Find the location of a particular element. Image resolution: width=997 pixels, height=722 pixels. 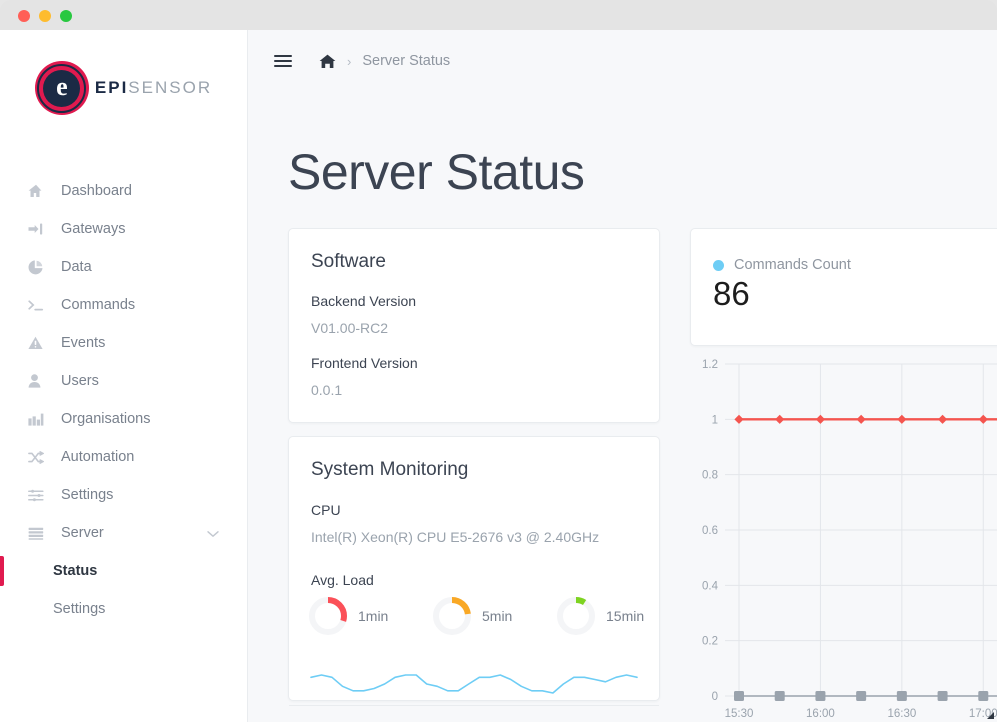

y-tick-label: 0.6 is located at coordinates (710, 531).